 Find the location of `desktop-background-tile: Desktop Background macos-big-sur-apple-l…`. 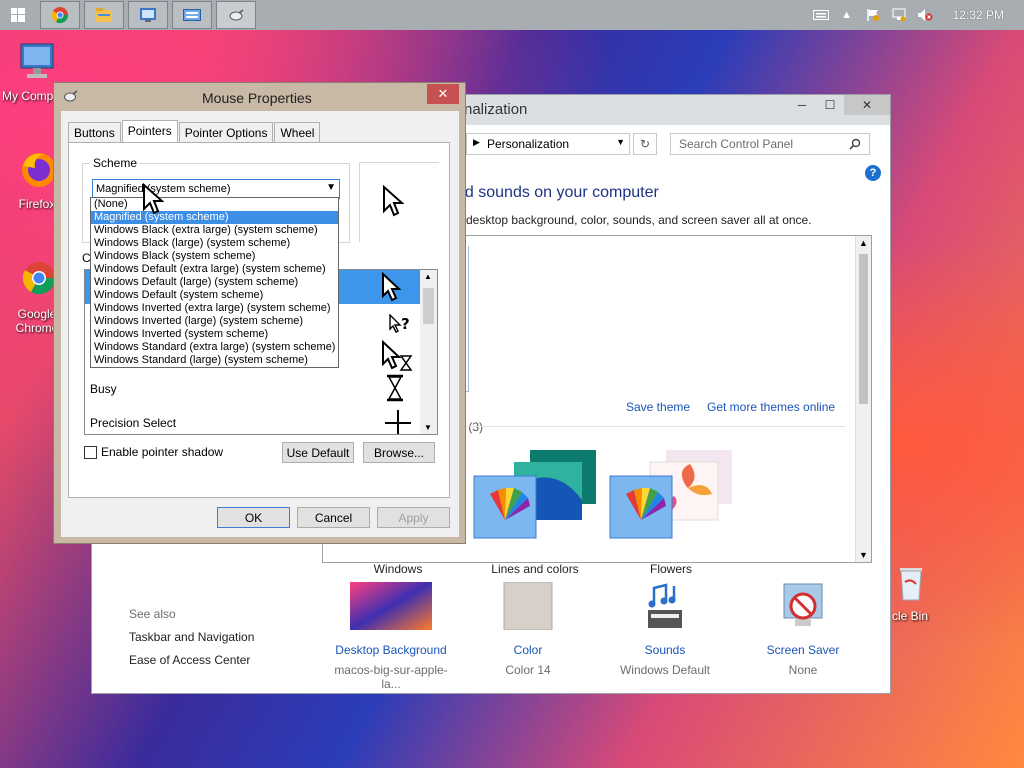

desktop-background-tile: Desktop Background macos-big-sur-apple-l… is located at coordinates (391, 636).